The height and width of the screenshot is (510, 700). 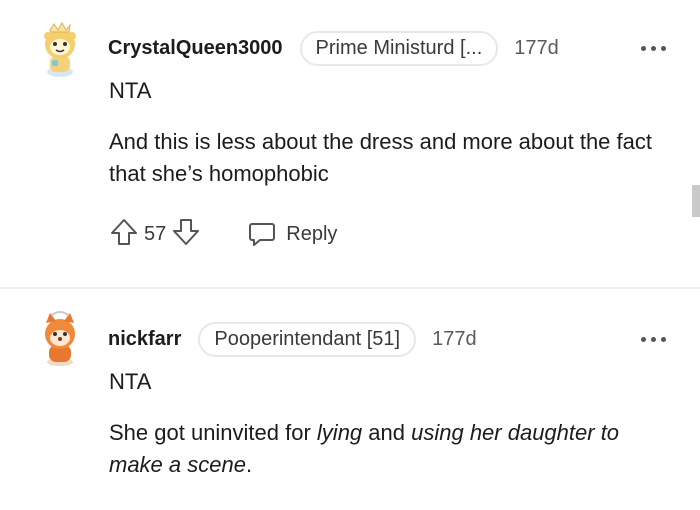 I want to click on reply-label: Reply, so click(x=312, y=233).